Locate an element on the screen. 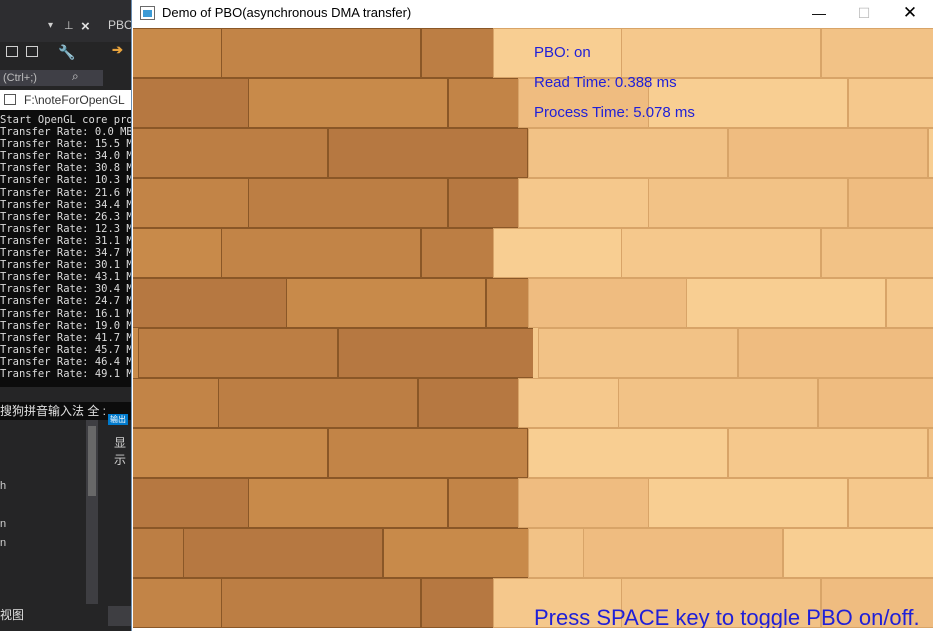 The height and width of the screenshot is (631, 934). ide-lower-panel is located at coordinates (66, 525).